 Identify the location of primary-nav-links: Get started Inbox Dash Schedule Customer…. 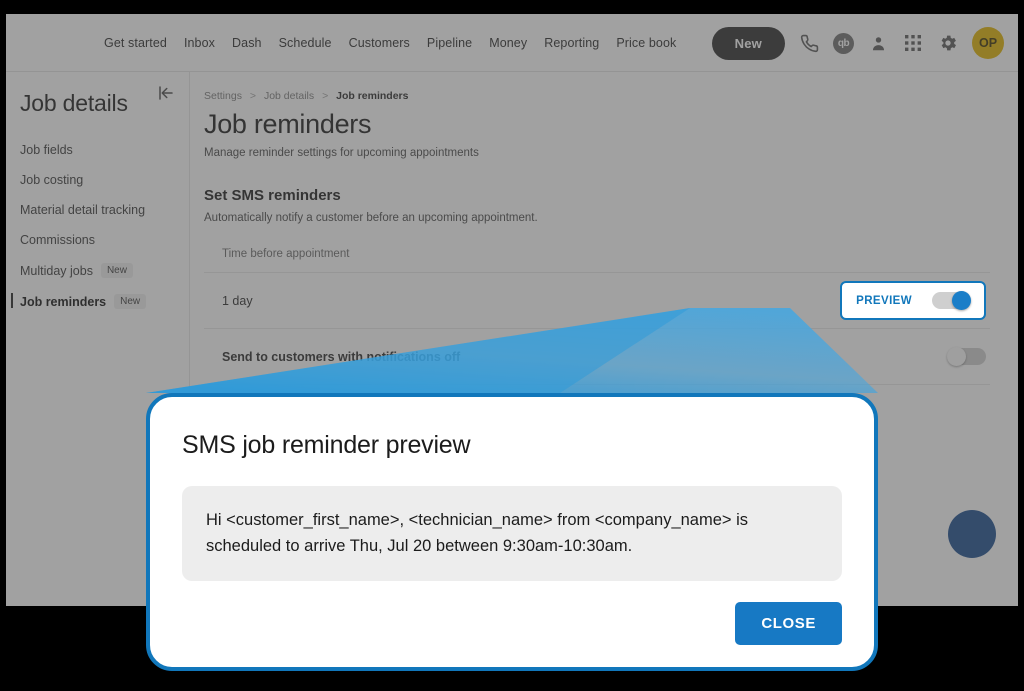
(390, 43).